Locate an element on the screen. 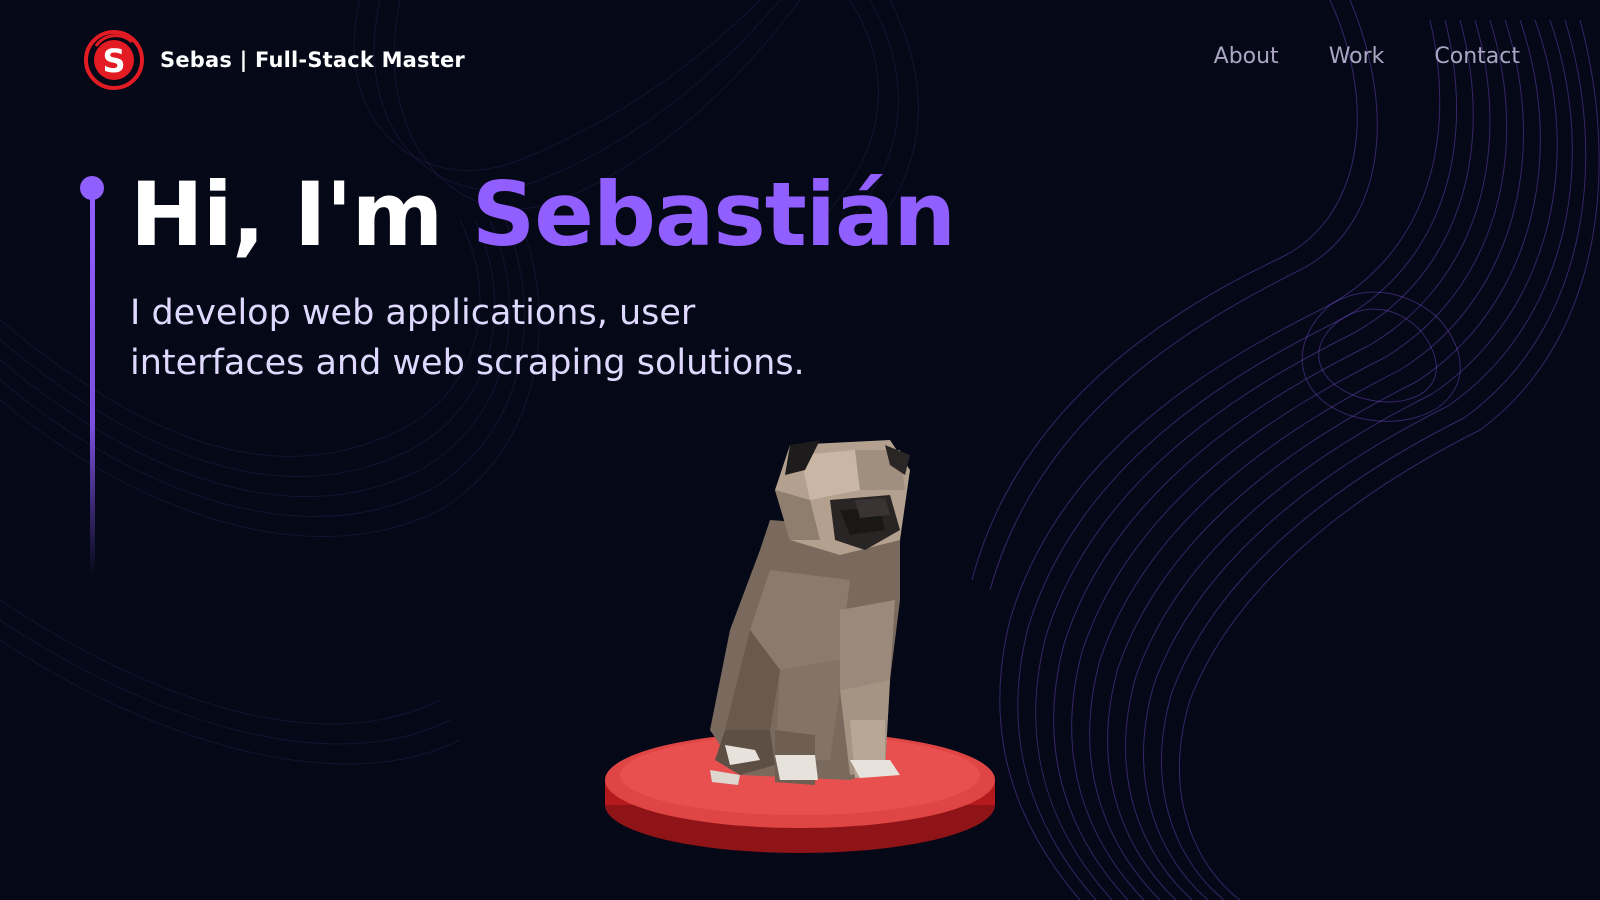 The width and height of the screenshot is (1600, 900). hero-accent-line is located at coordinates (93, 380).